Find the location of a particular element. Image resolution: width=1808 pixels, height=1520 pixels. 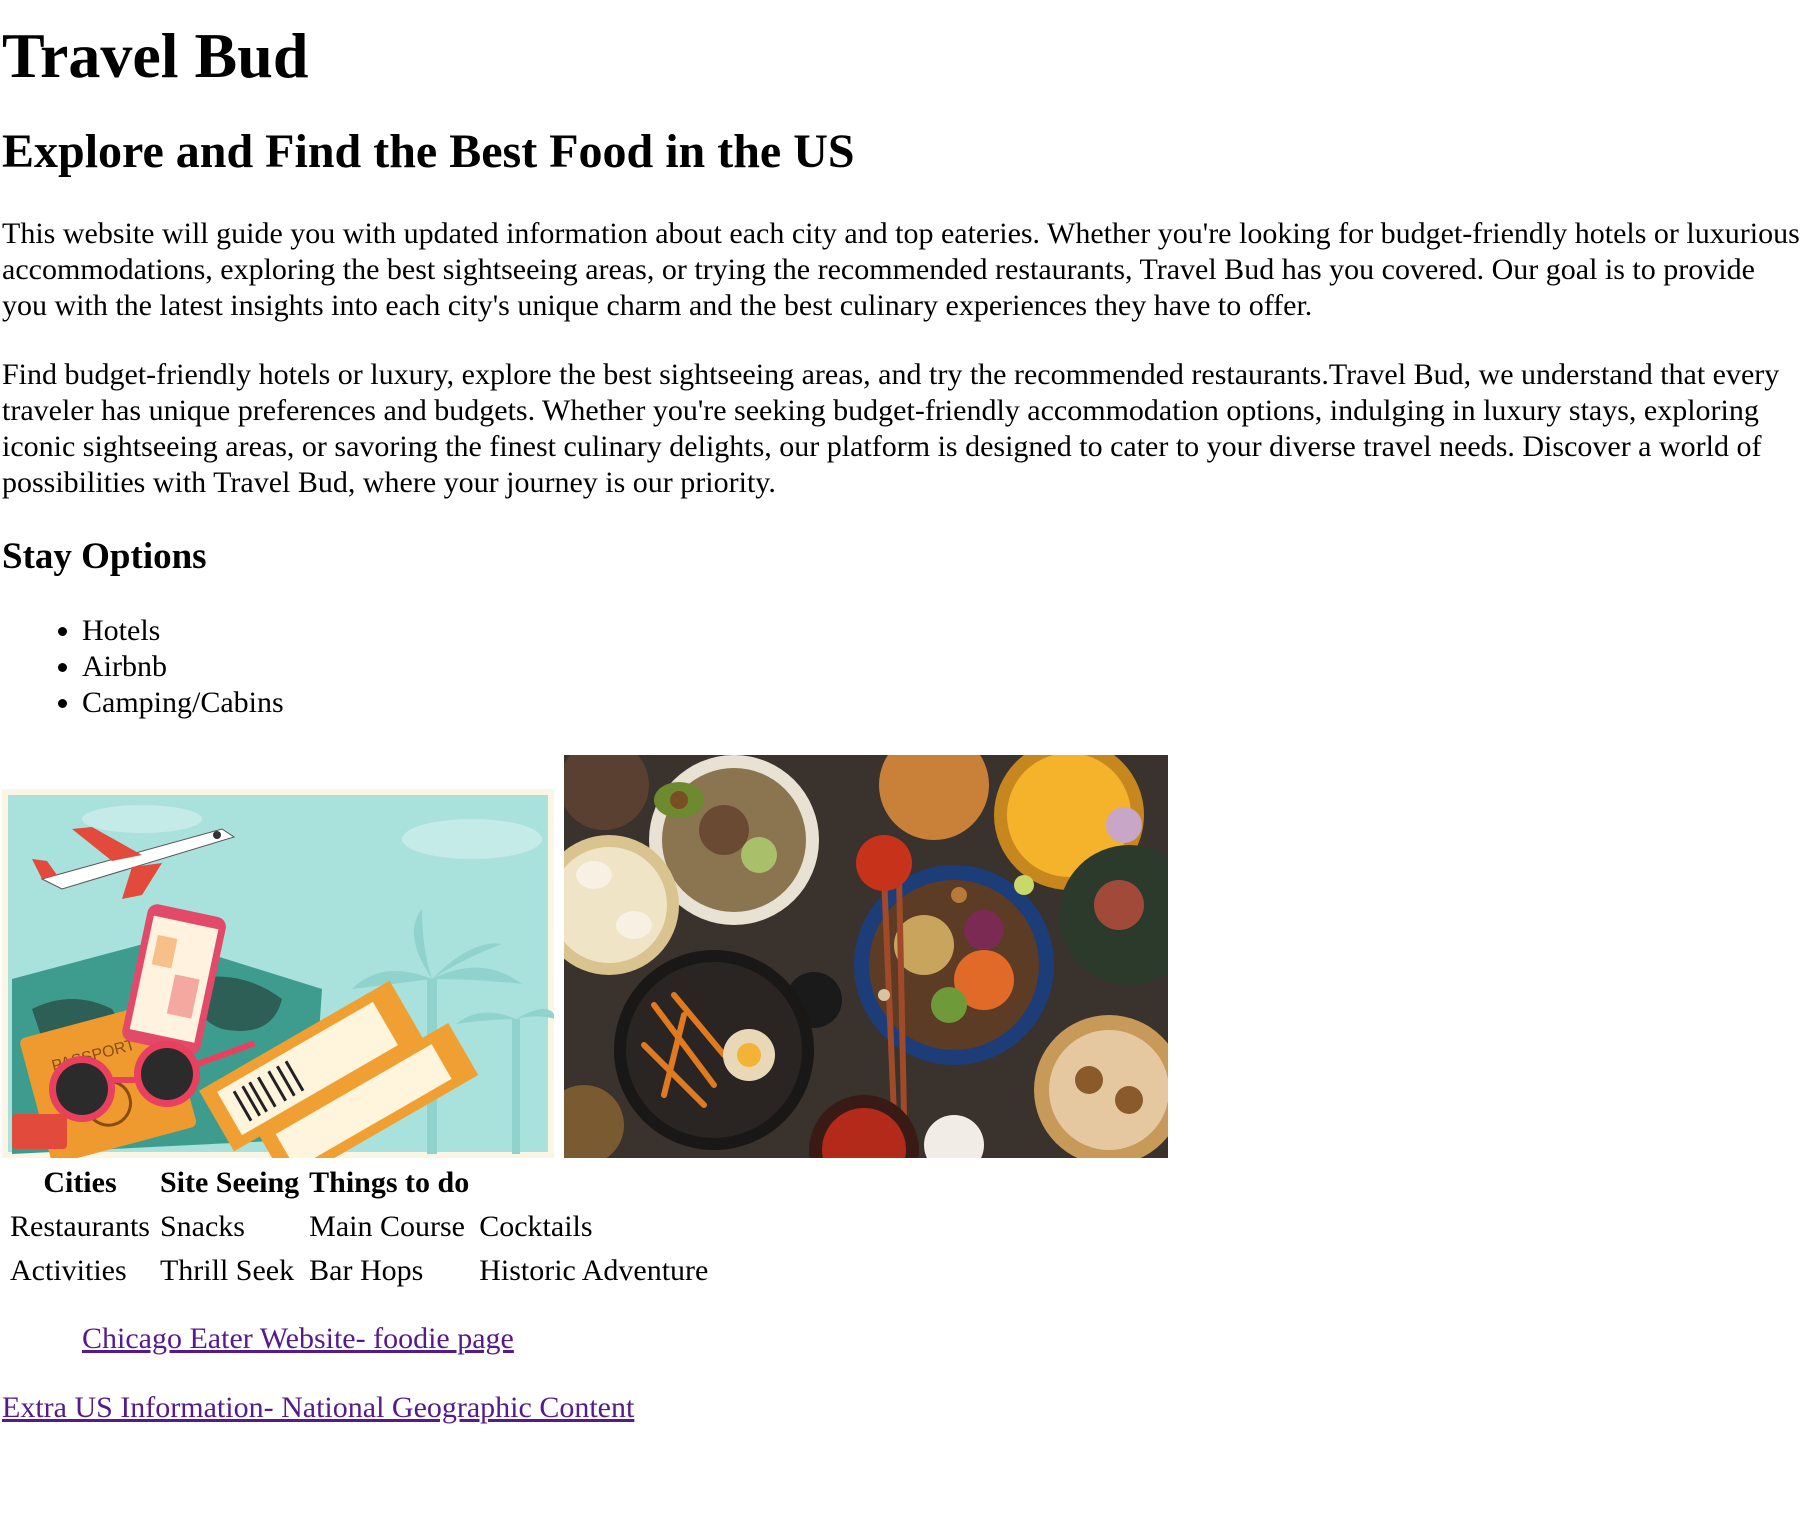

list-item-hotels: Hotels is located at coordinates (944, 631).